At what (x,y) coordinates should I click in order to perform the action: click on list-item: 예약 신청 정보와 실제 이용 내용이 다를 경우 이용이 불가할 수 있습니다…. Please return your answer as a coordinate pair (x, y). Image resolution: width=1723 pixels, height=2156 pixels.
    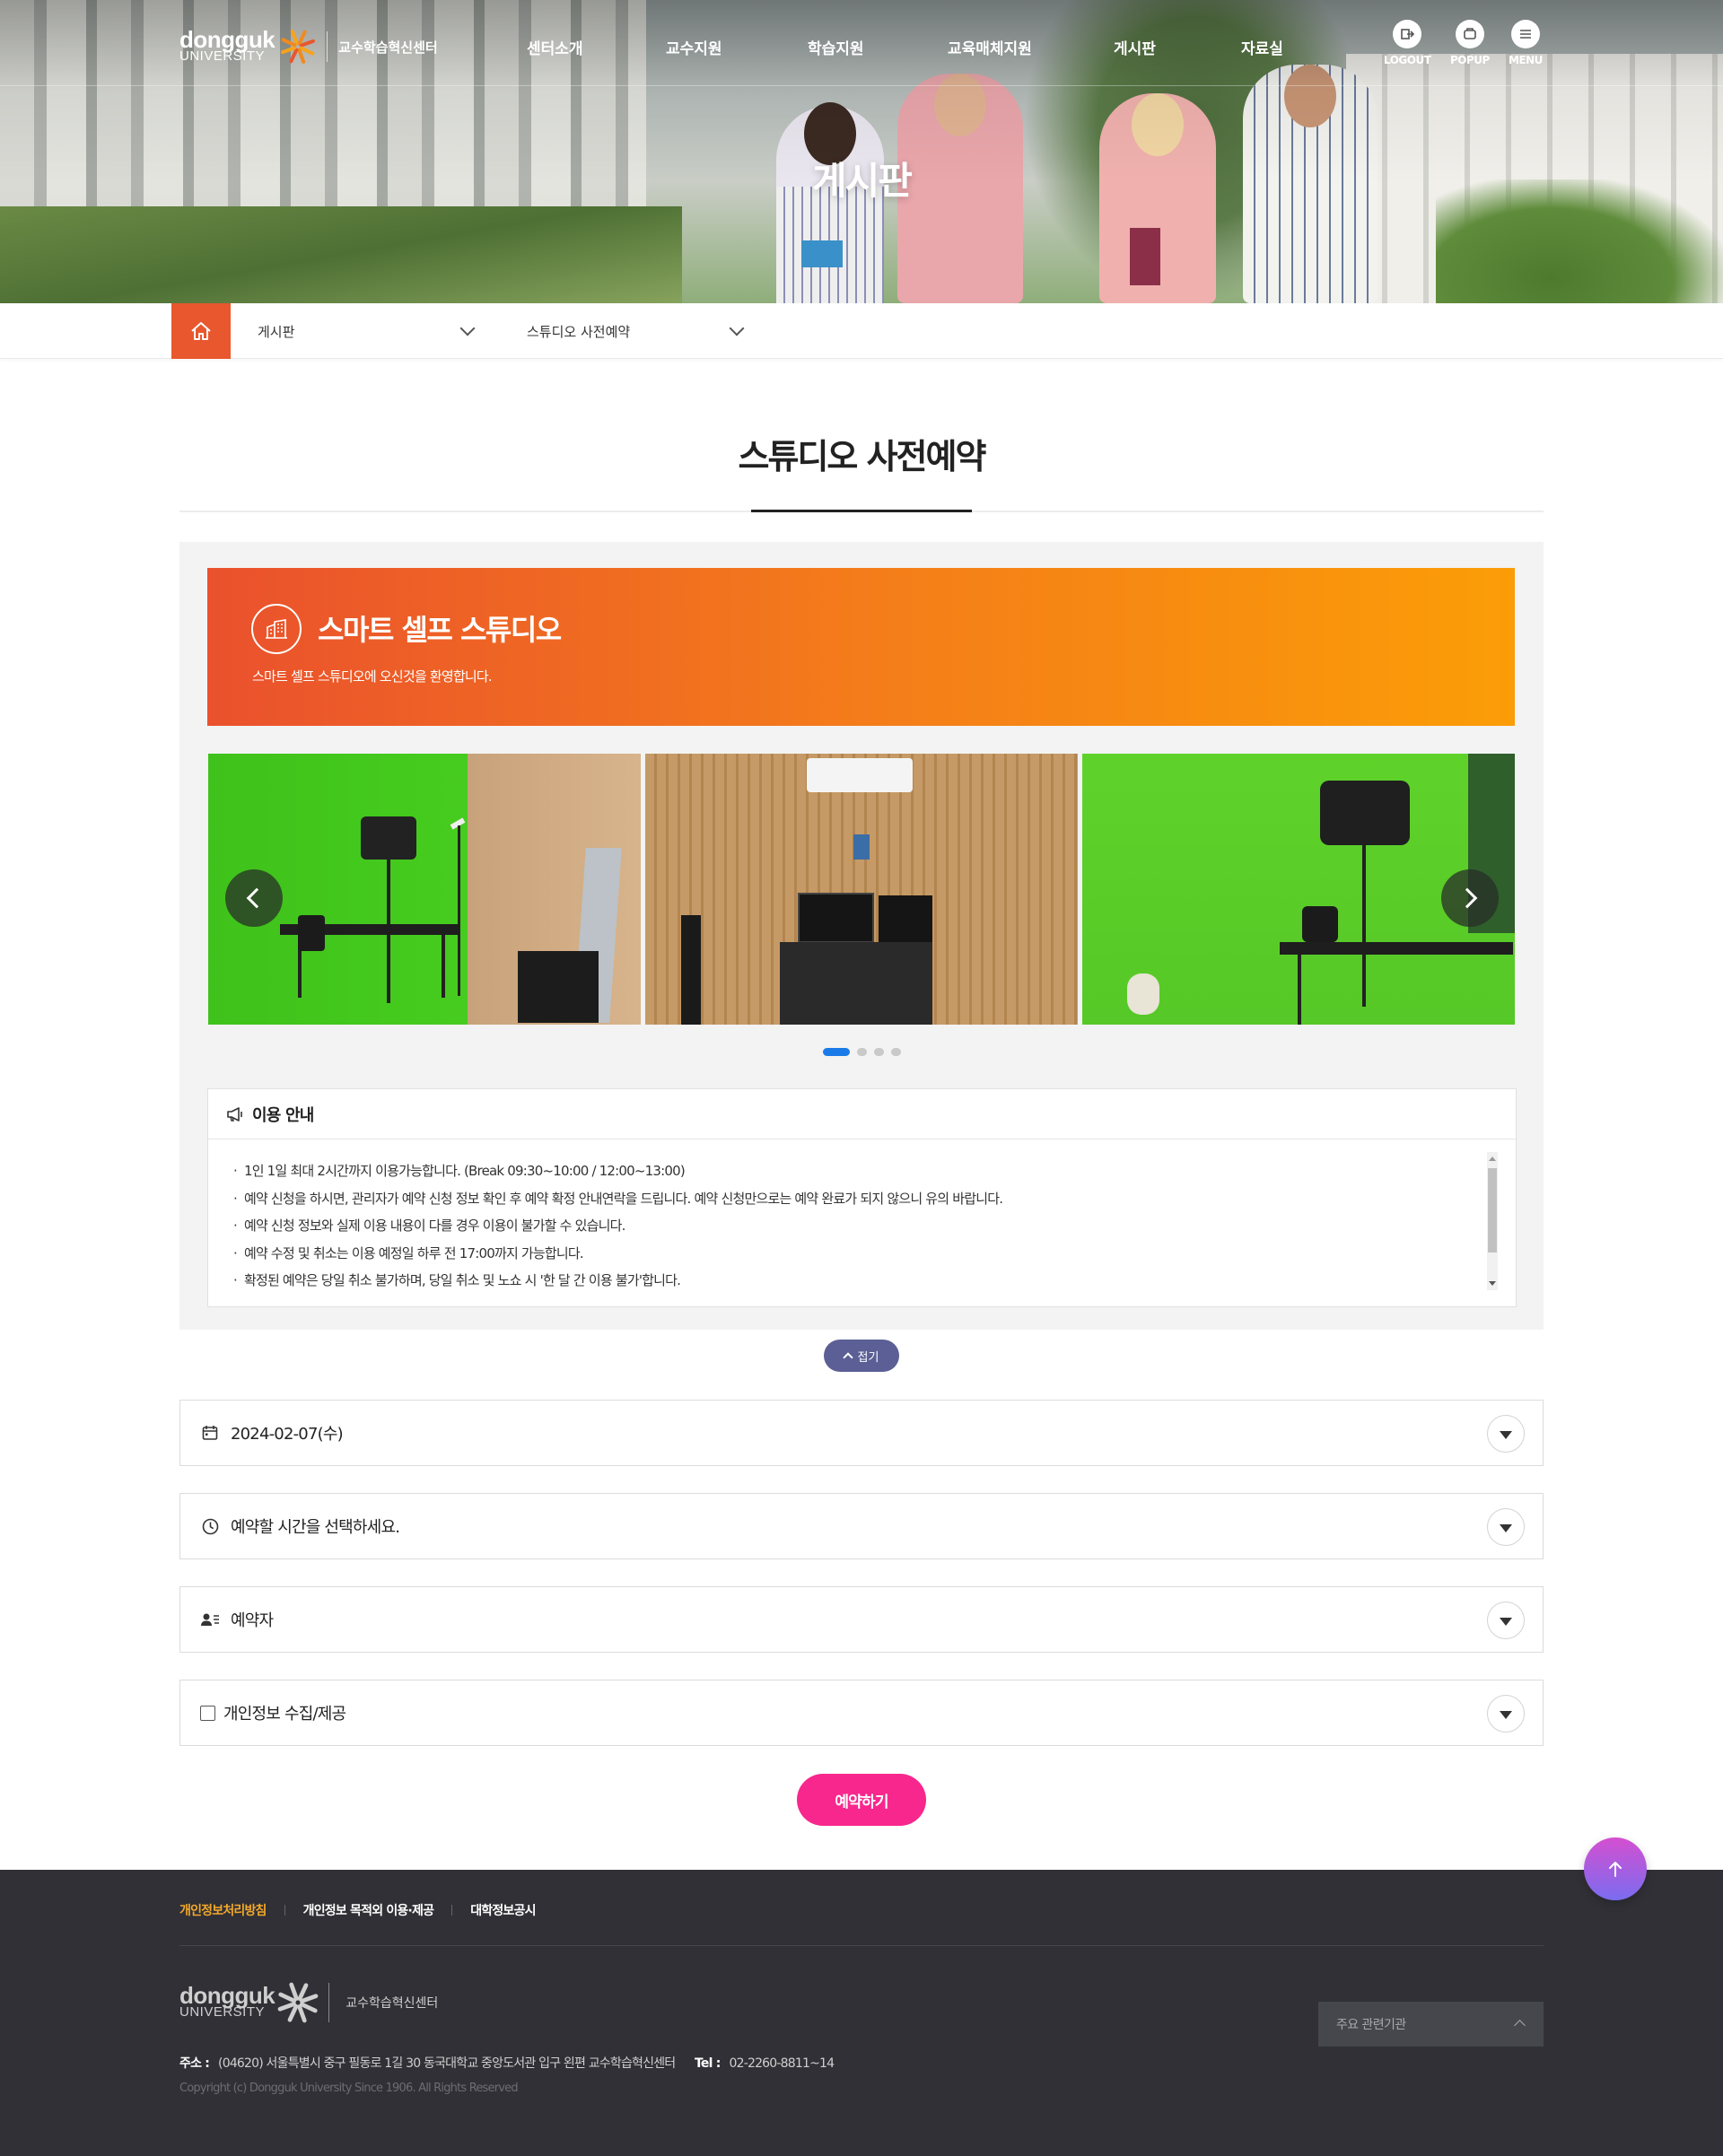
    Looking at the image, I should click on (874, 1226).